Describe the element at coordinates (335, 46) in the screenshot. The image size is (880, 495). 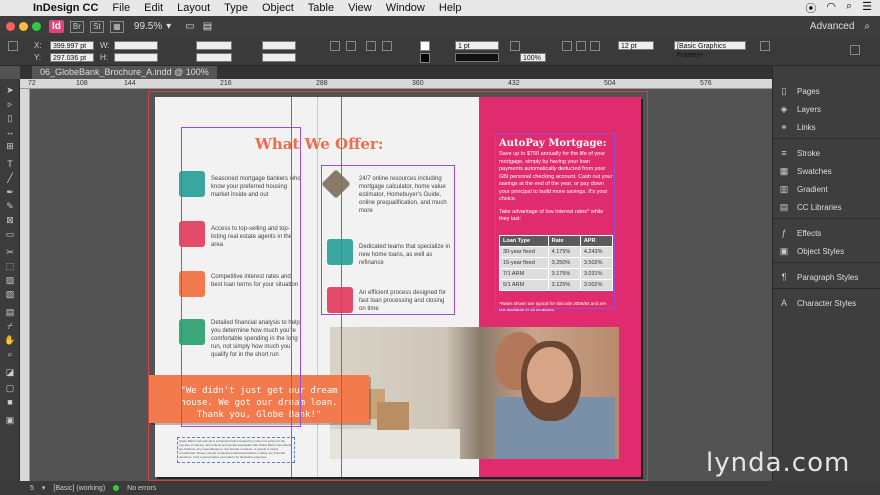
I see `flip-horizontal-icon` at that location.